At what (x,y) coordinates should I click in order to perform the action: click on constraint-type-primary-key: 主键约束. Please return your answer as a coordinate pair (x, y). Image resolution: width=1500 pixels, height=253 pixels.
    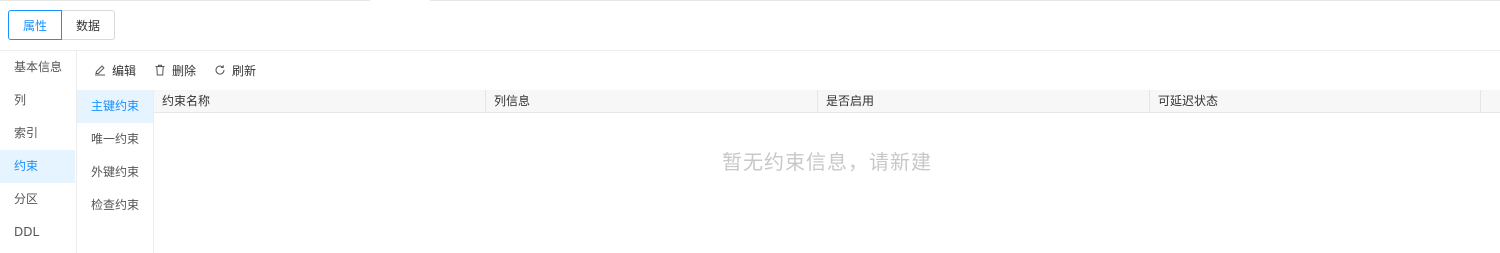
    Looking at the image, I should click on (115, 106).